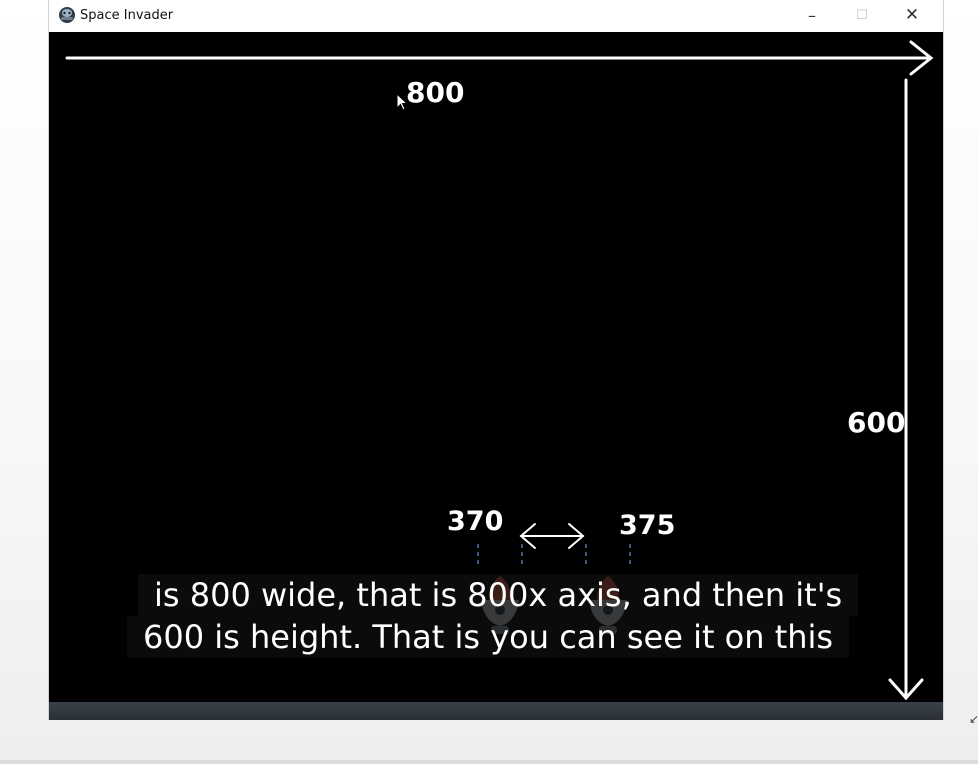 The width and height of the screenshot is (978, 764). I want to click on title-bar: Space Invader – ☐ ✕, so click(496, 16).